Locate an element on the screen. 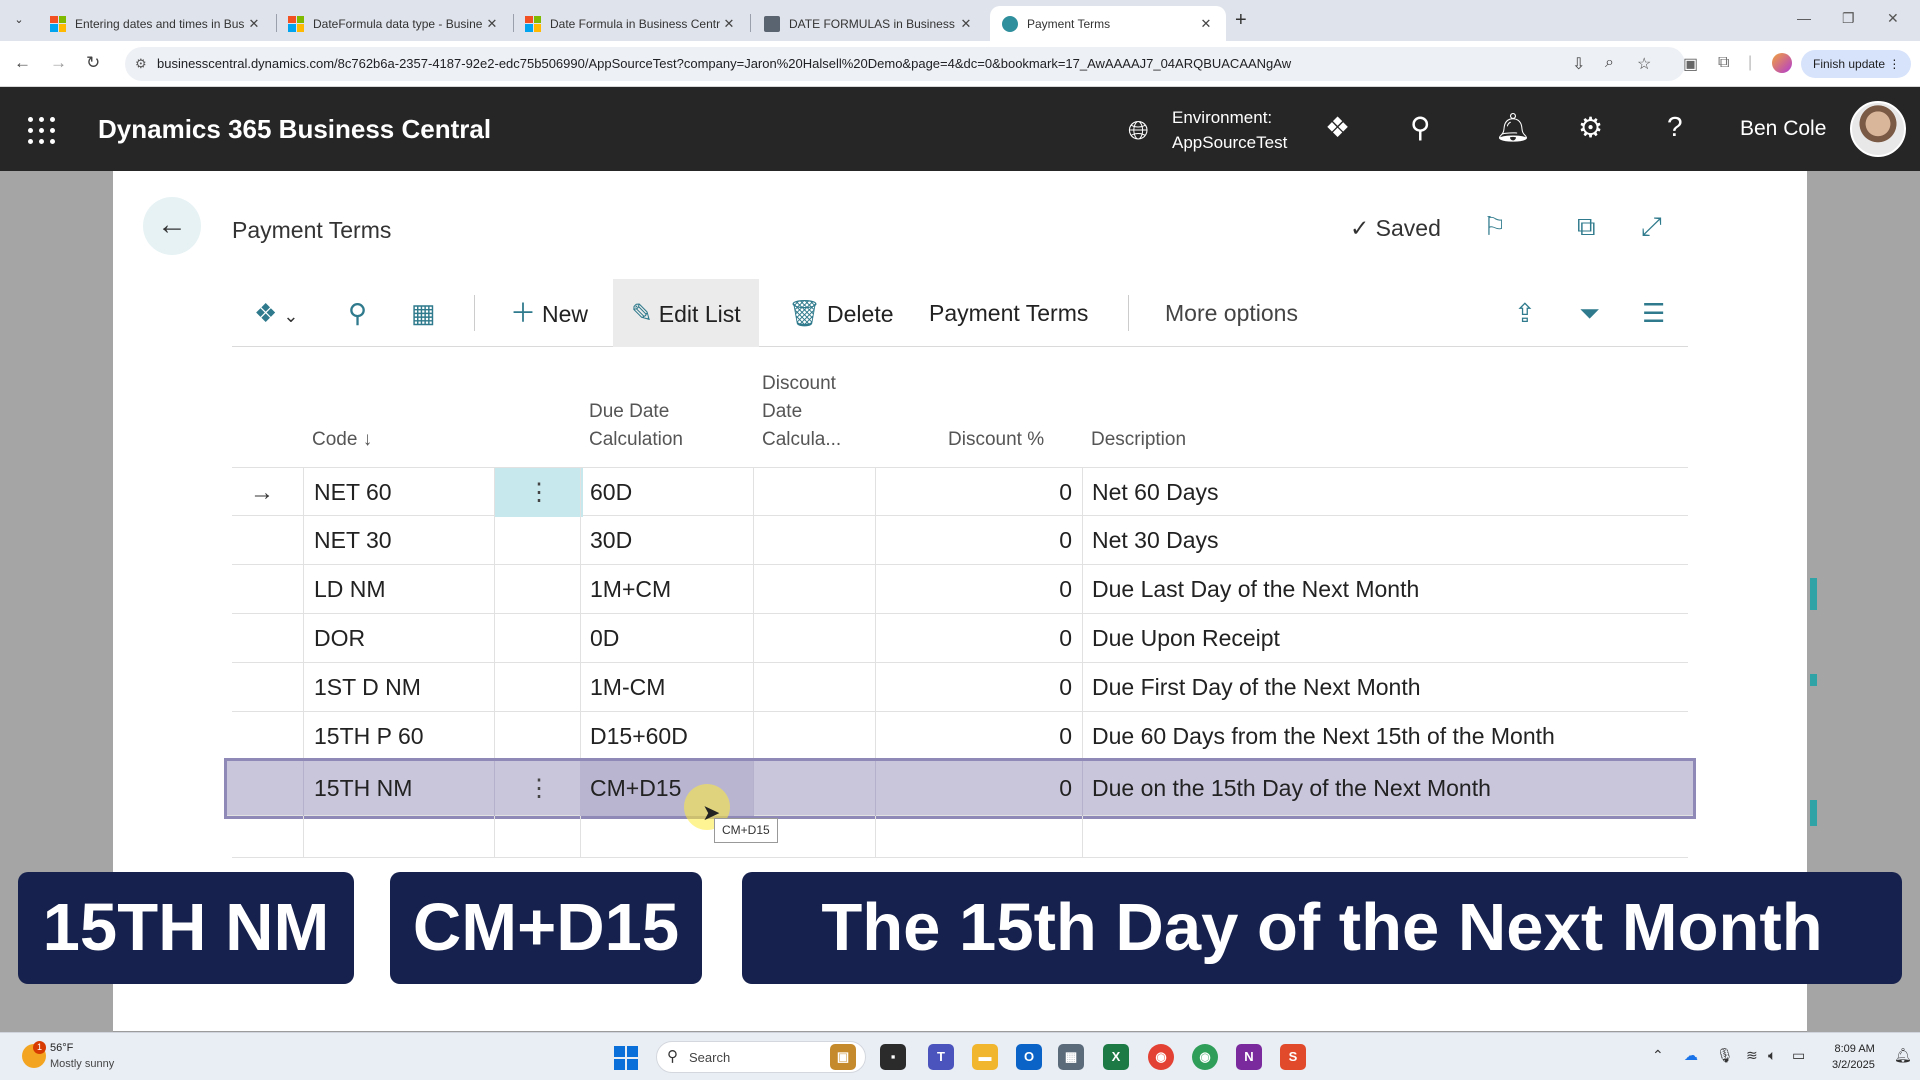  battery-icon: ▭ is located at coordinates (1798, 1055).